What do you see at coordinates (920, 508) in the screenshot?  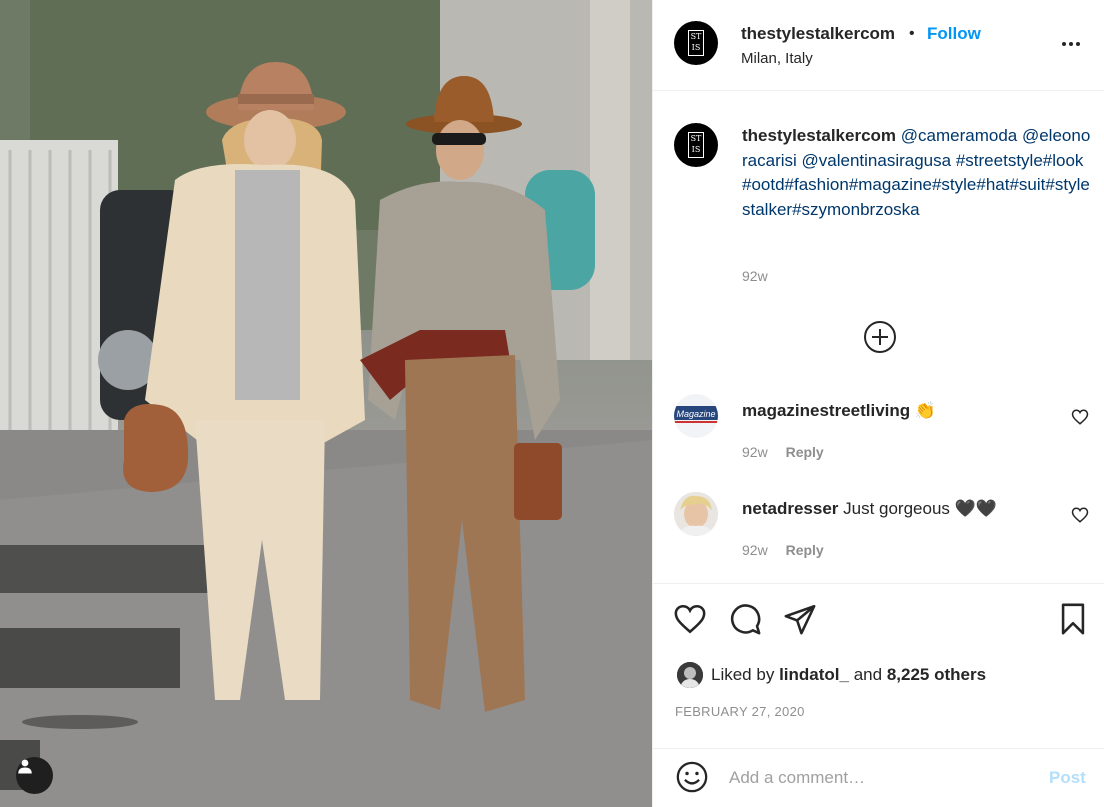 I see `comment-text: Just gorgeous 🖤🖤` at bounding box center [920, 508].